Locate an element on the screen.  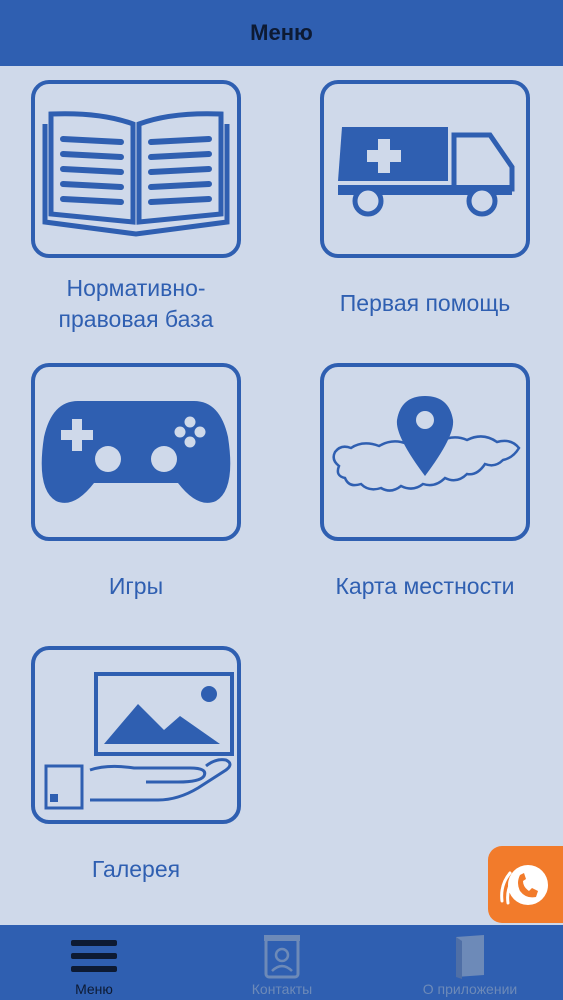
menu-tile-games is located at coordinates (136, 452).